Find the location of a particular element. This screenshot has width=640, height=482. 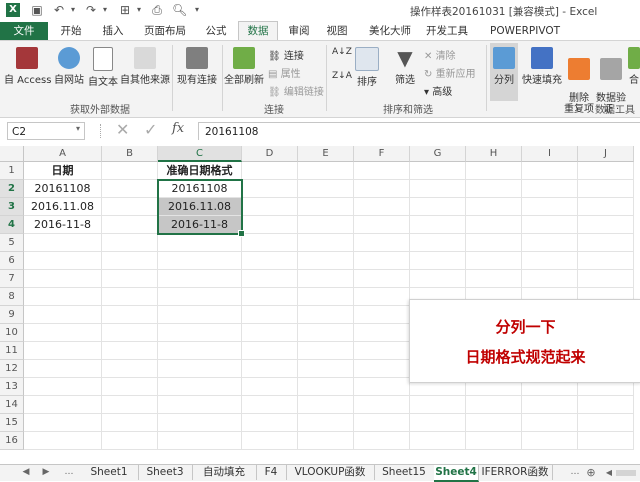

form-icon: ⊞ is located at coordinates (125, 10).